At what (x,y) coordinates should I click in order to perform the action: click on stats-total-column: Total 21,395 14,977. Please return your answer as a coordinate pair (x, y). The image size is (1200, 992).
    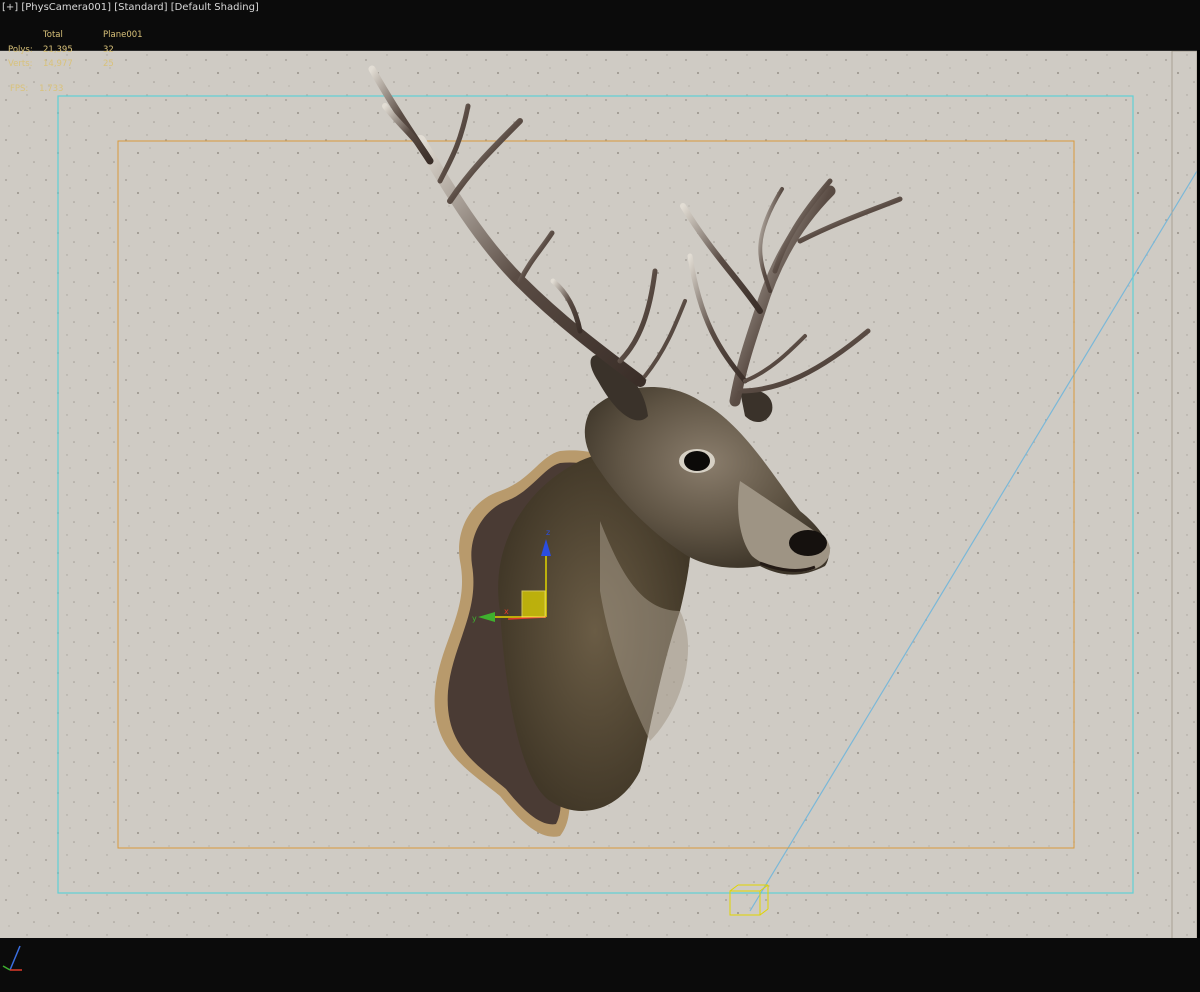
    Looking at the image, I should click on (58, 50).